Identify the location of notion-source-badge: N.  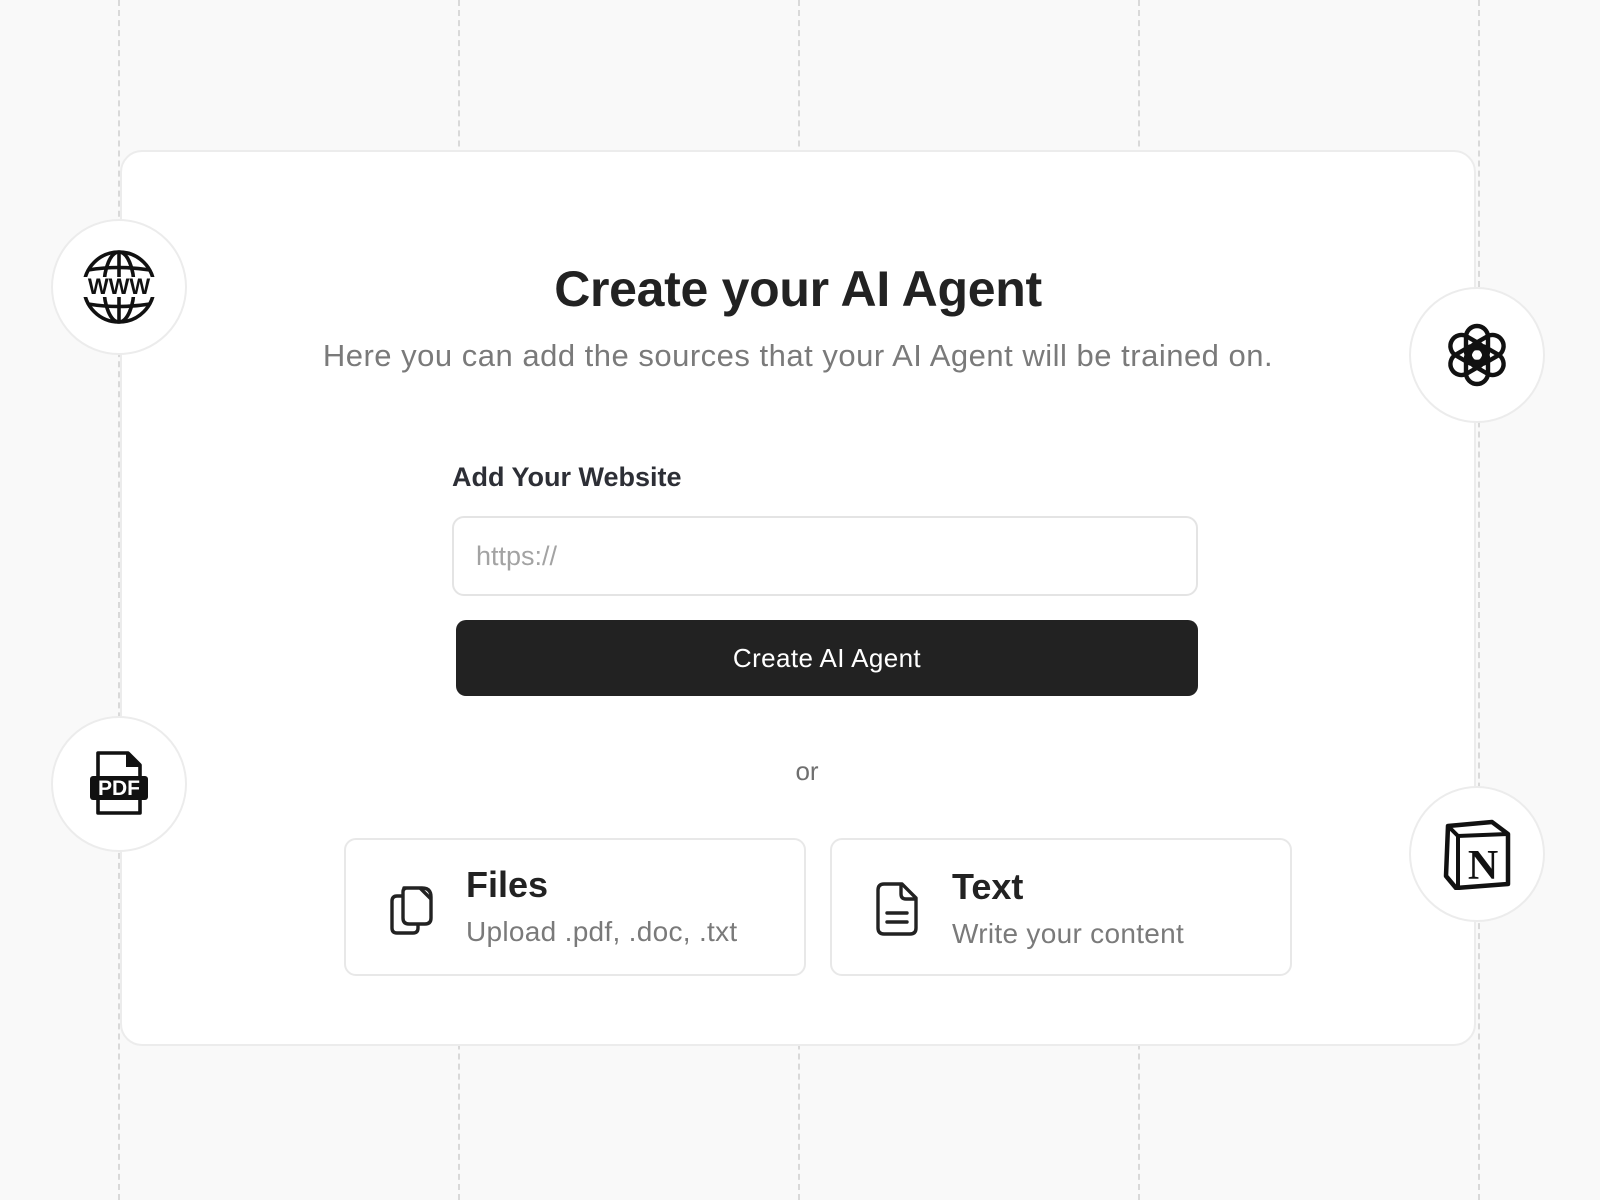
(1477, 854).